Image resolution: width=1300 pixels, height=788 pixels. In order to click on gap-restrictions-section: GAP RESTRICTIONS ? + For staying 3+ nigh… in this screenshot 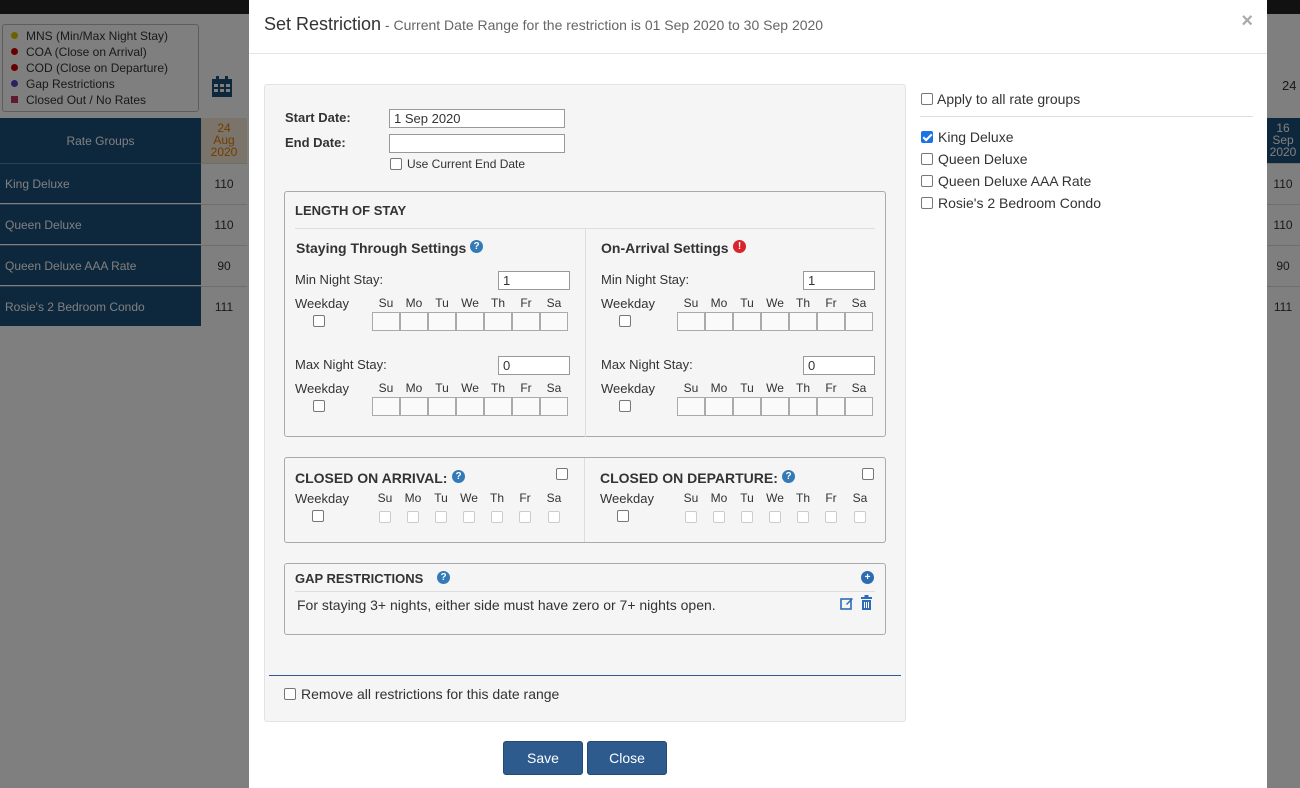, I will do `click(585, 599)`.